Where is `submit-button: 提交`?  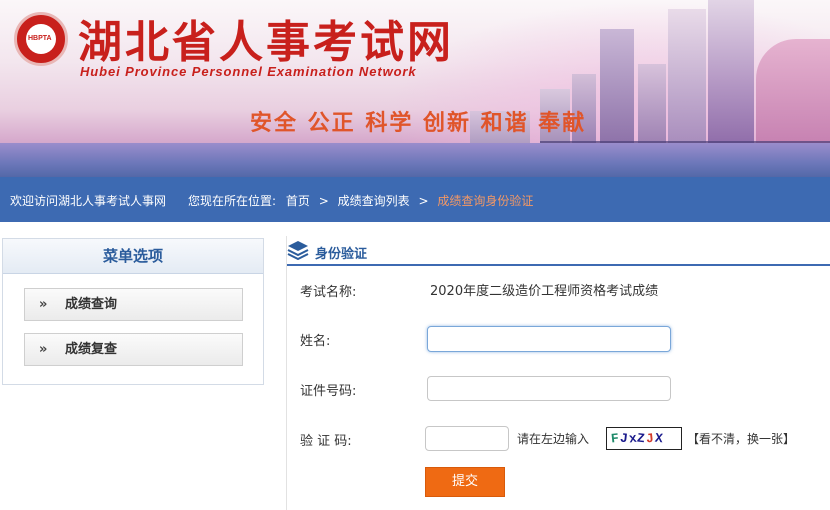 submit-button: 提交 is located at coordinates (465, 482).